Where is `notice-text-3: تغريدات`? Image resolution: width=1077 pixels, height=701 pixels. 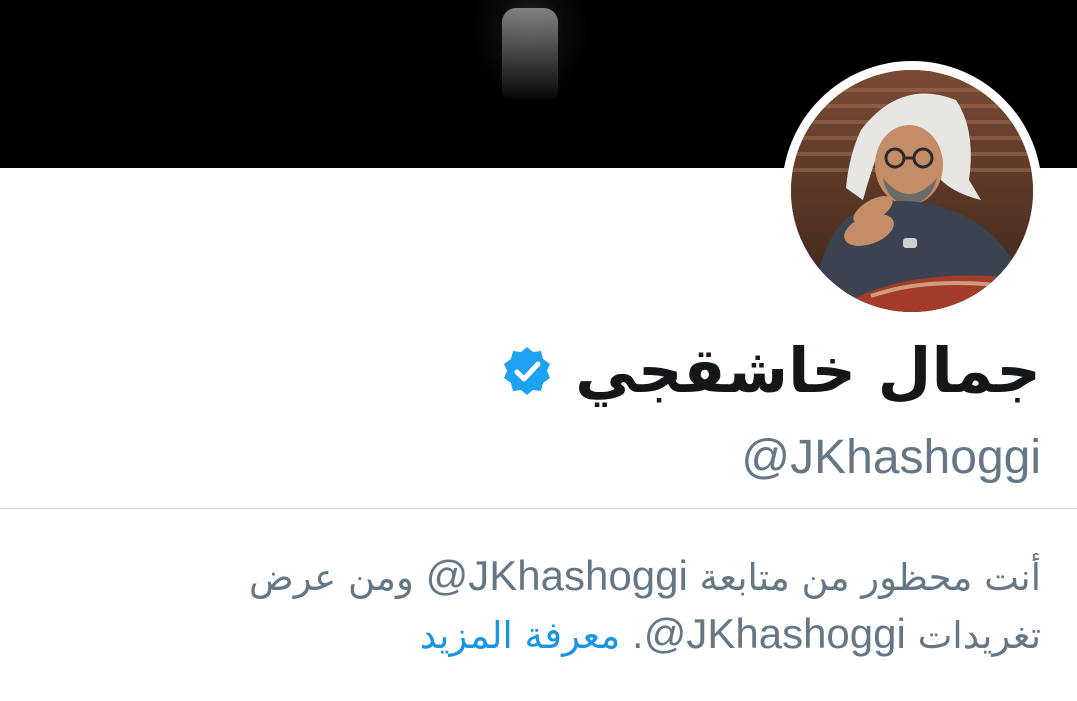 notice-text-3: تغريدات is located at coordinates (973, 635).